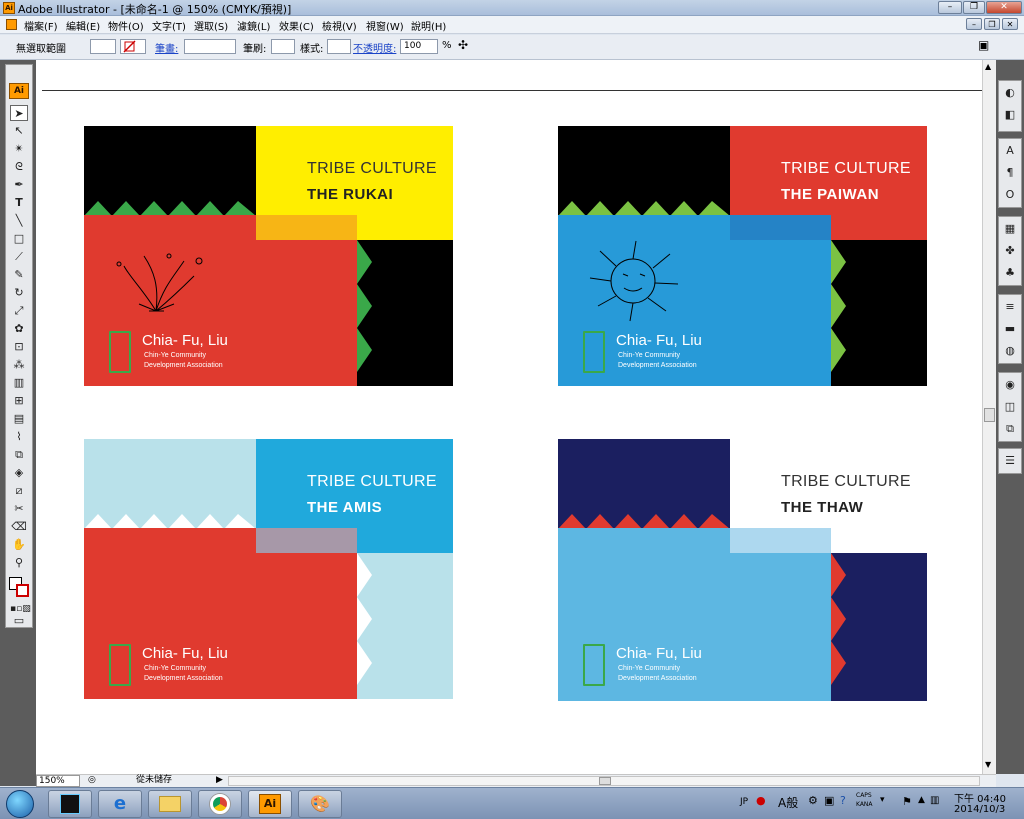 The width and height of the screenshot is (1024, 819). I want to click on document-icon, so click(11, 24).